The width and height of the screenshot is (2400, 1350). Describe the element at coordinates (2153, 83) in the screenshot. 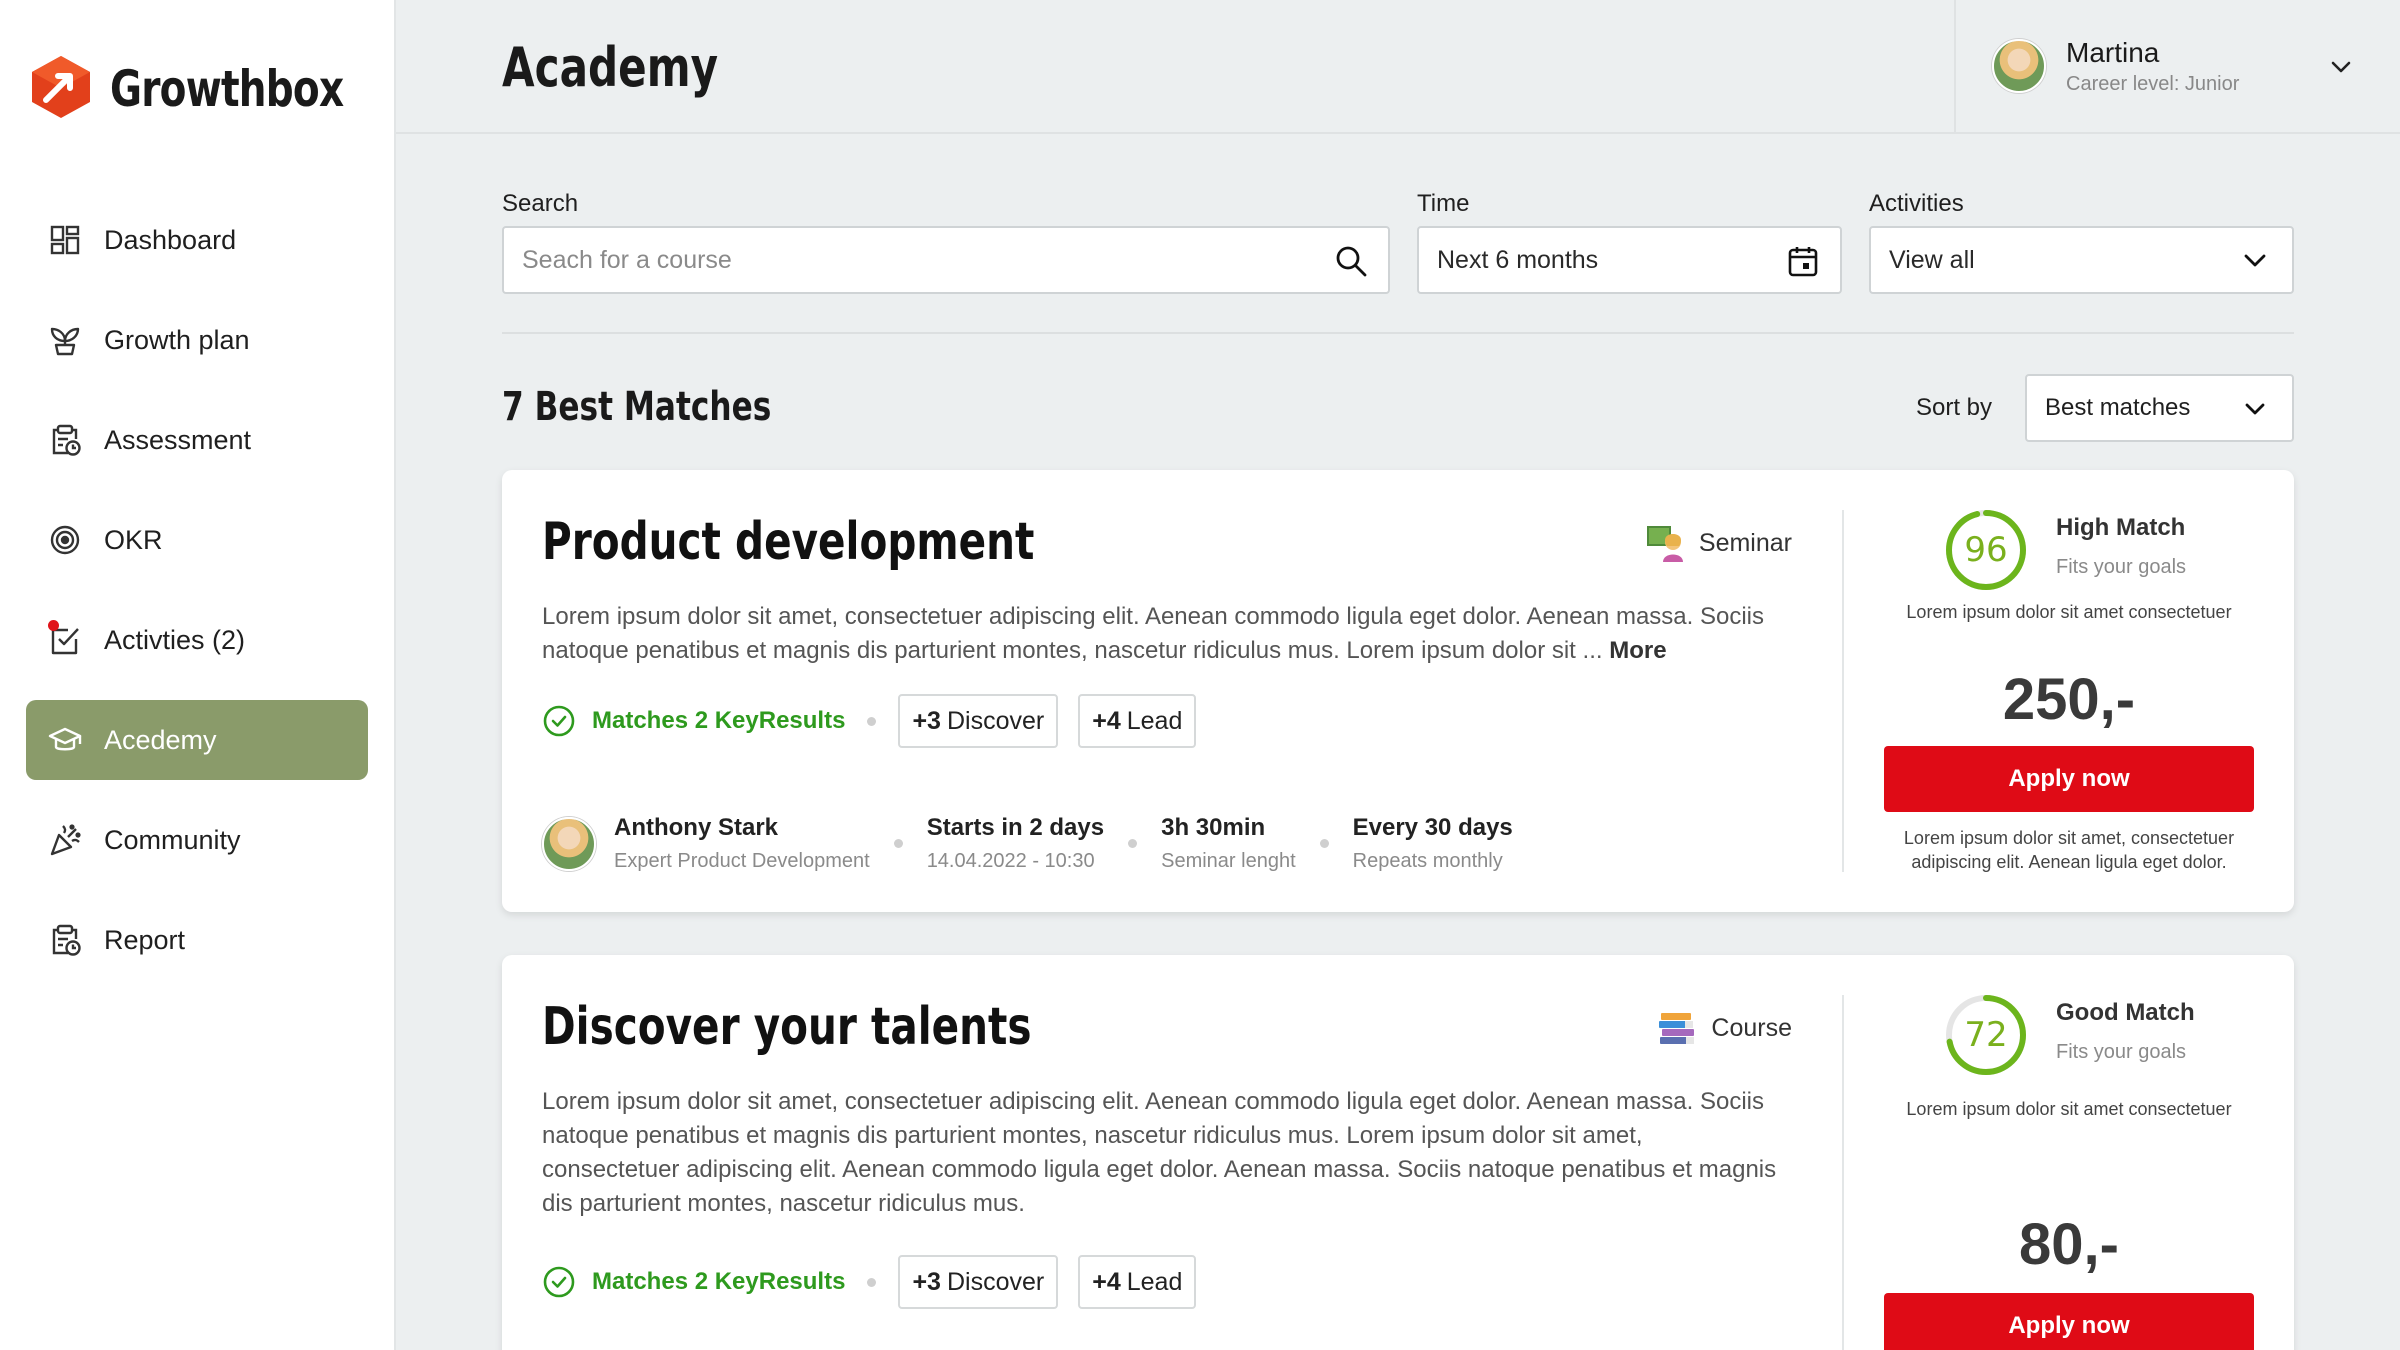

I see `user-career-level: Career level: Junior` at that location.